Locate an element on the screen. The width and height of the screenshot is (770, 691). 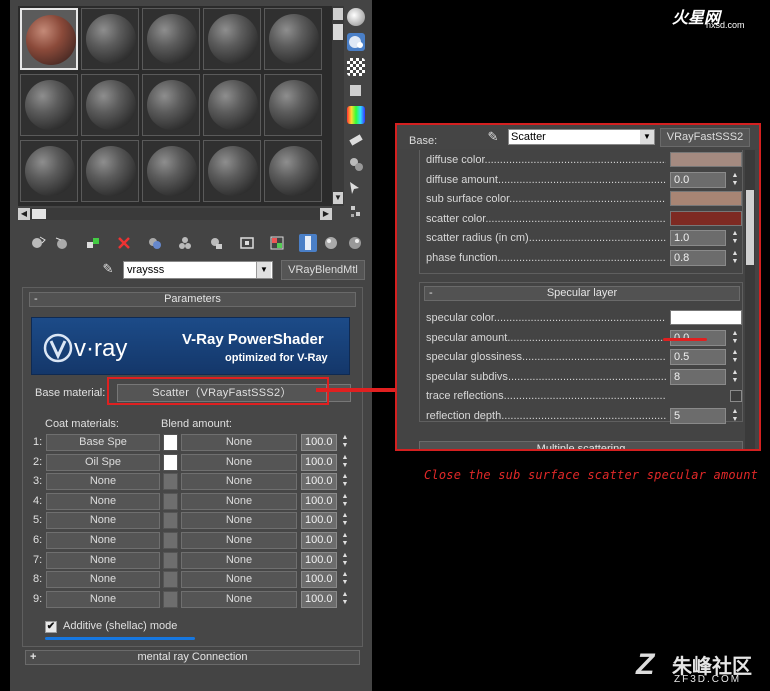
scroll-up-arrow is located at coordinates (338, 14).